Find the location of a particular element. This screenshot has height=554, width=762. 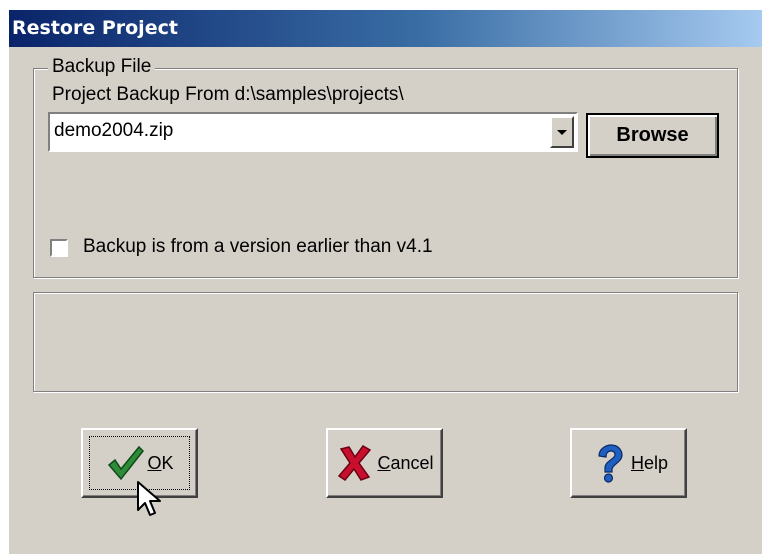

backup-file-value: demo2004.zip is located at coordinates (114, 130).